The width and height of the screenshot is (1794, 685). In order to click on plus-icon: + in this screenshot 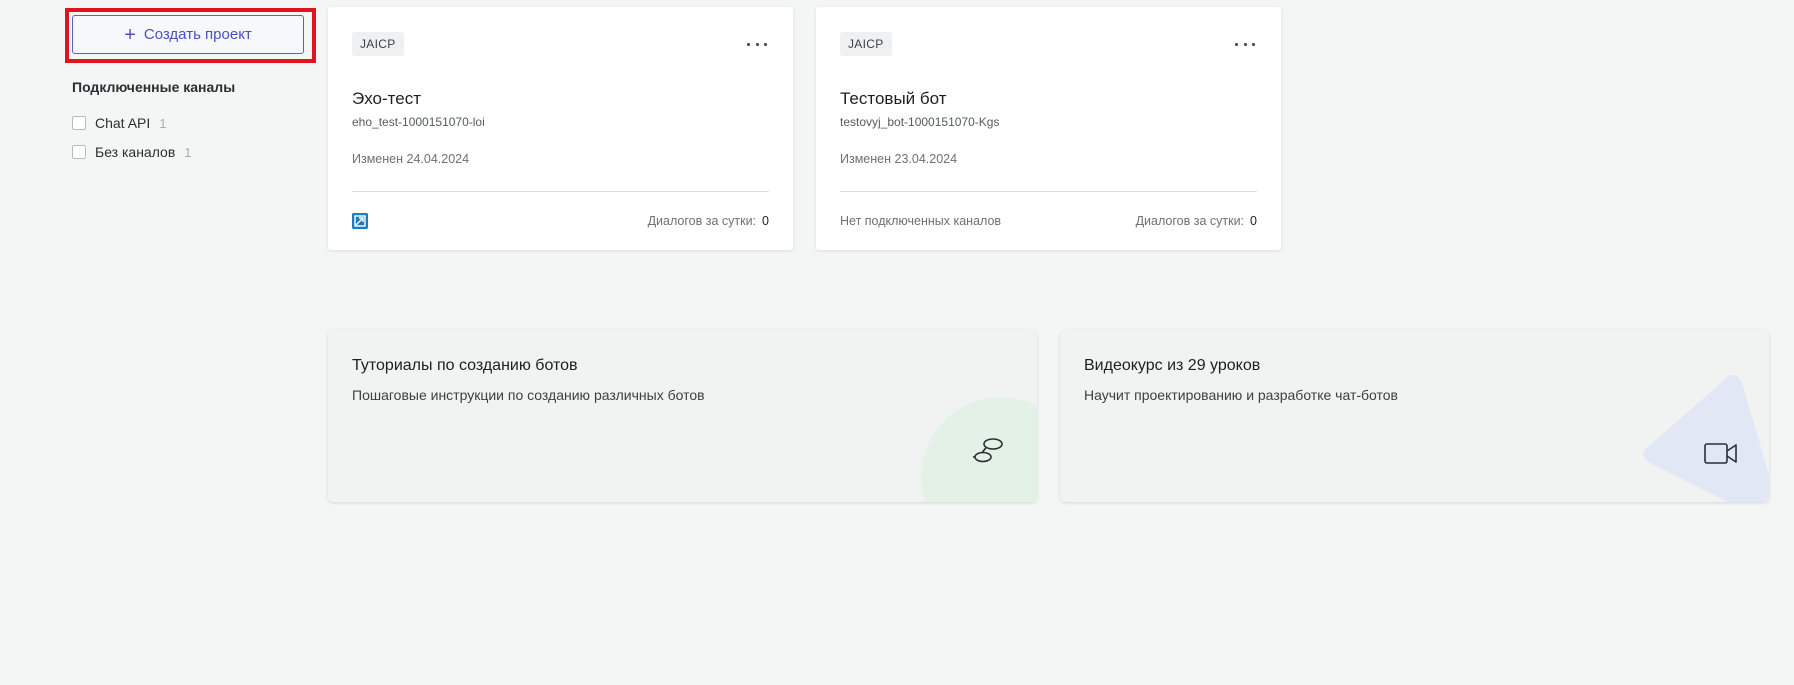, I will do `click(130, 34)`.